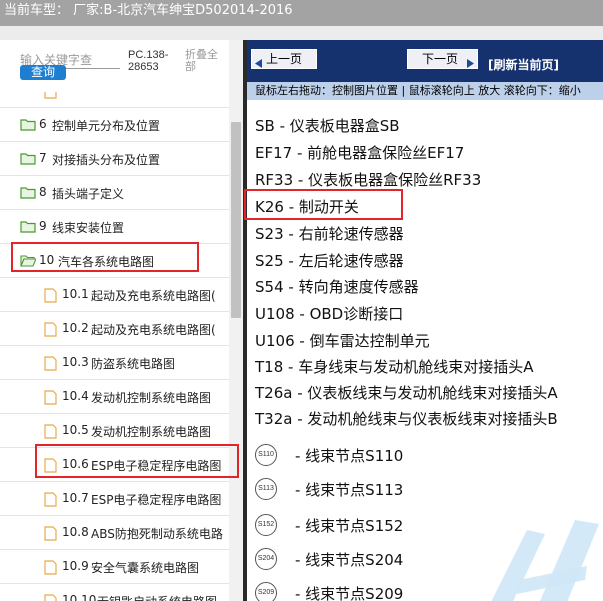  I want to click on code-row-u108: U108 - OBD诊断接口, so click(329, 313).